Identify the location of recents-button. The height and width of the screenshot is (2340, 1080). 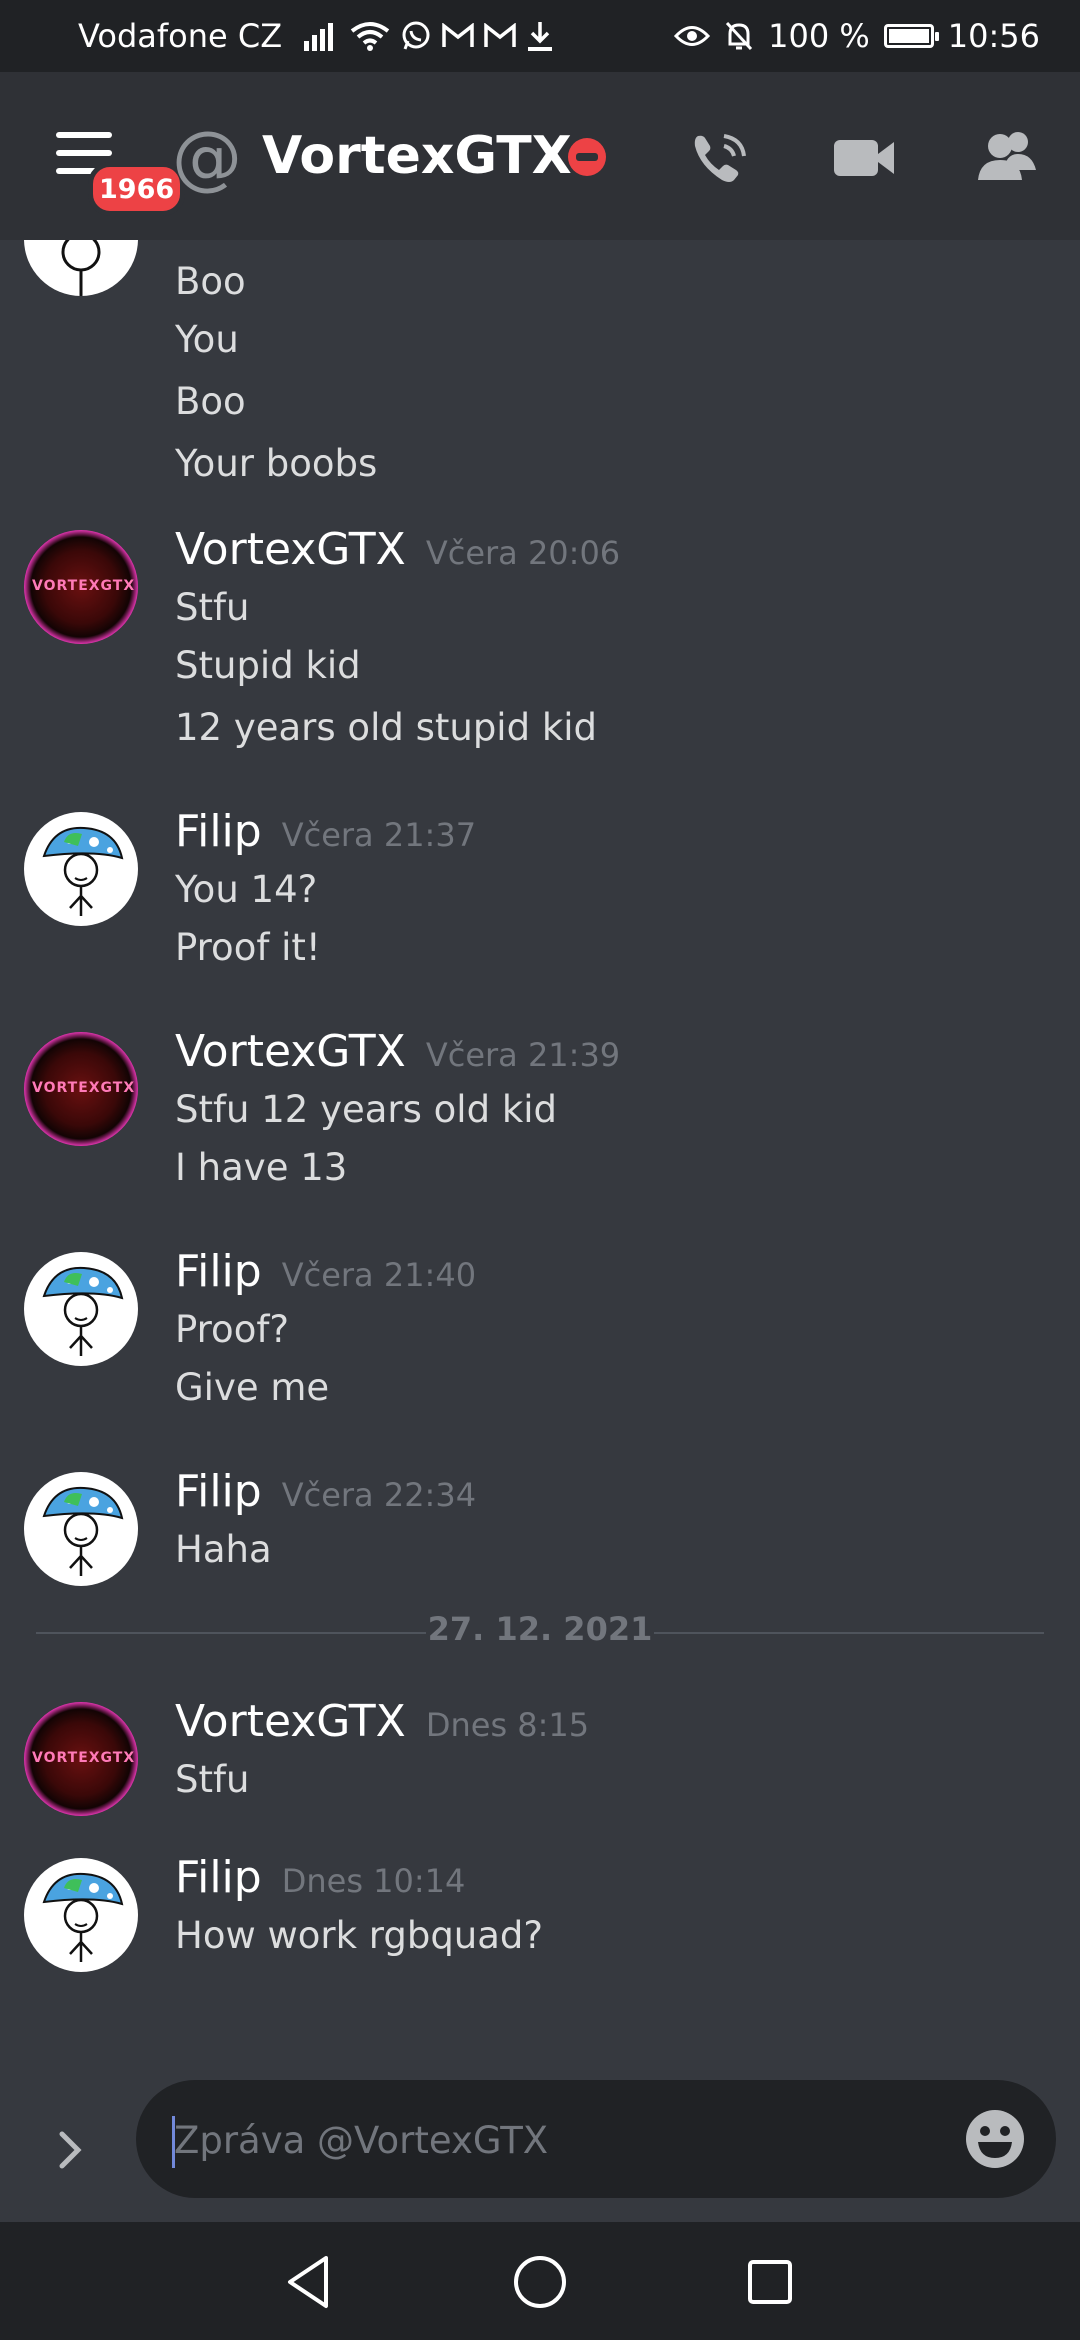
(770, 2282).